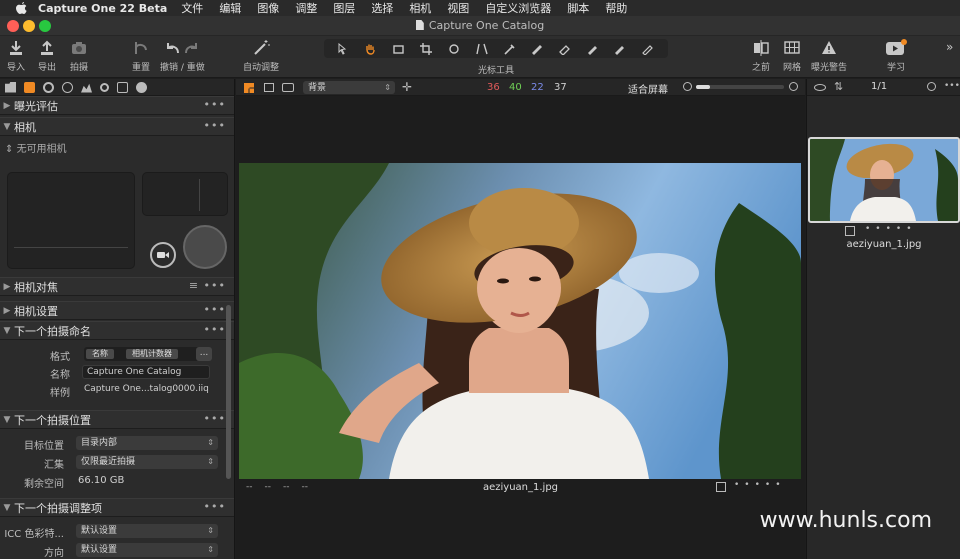 This screenshot has height=559, width=960. I want to click on exposure-tab-icon, so click(86, 88).